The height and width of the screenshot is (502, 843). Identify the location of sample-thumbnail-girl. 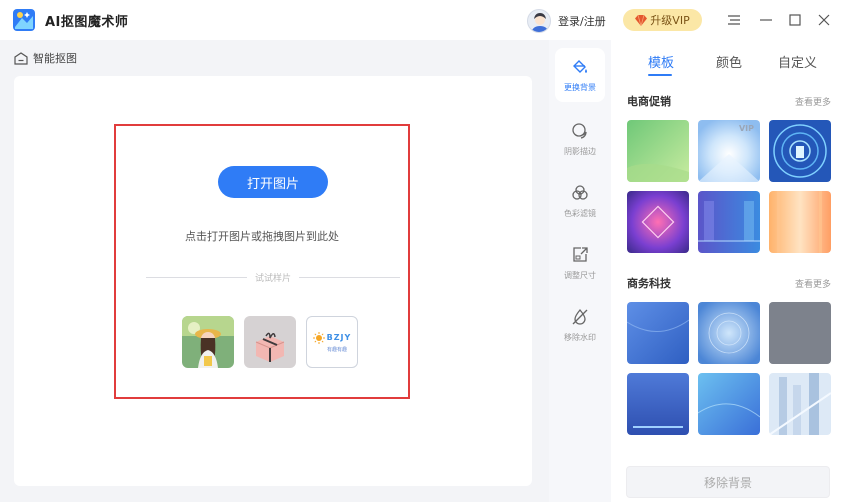
(208, 342).